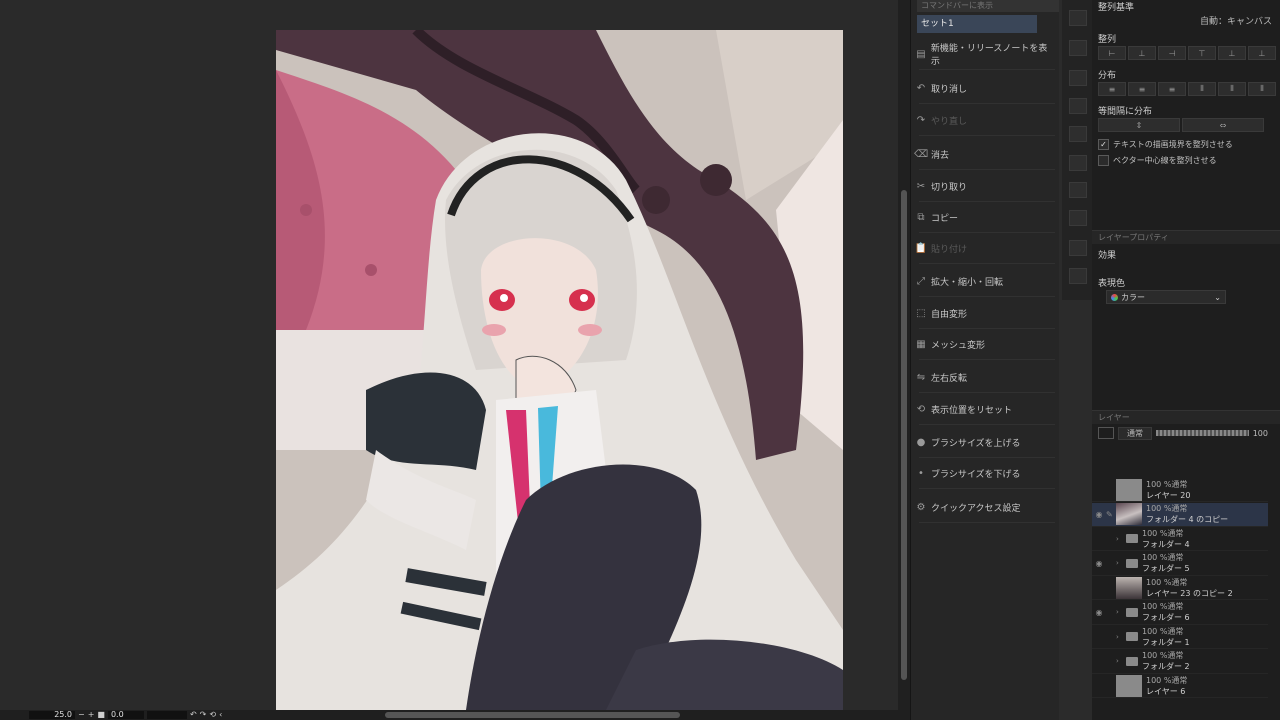 Image resolution: width=1280 pixels, height=720 pixels. I want to click on menu-item-transform: ⤢ 拡大・縮小・回転, so click(985, 281).